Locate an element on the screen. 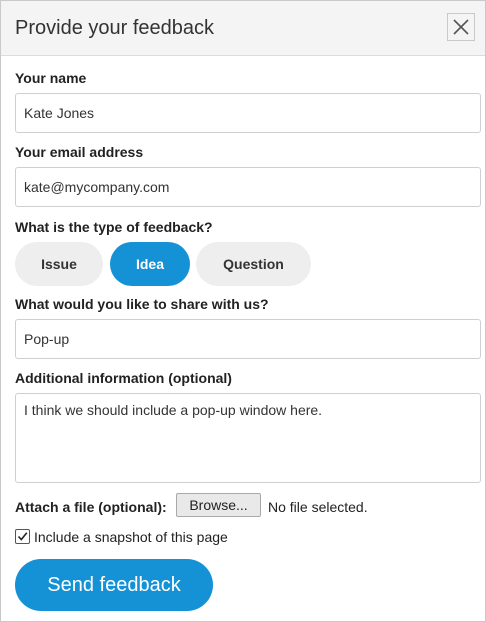 This screenshot has height=622, width=486. snapshot-label: Include a snapshot of this page is located at coordinates (131, 537).